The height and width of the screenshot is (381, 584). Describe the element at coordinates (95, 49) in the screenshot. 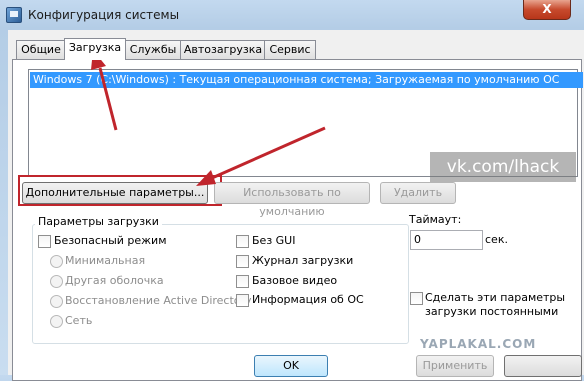

I see `tab-boot: Загрузка` at that location.